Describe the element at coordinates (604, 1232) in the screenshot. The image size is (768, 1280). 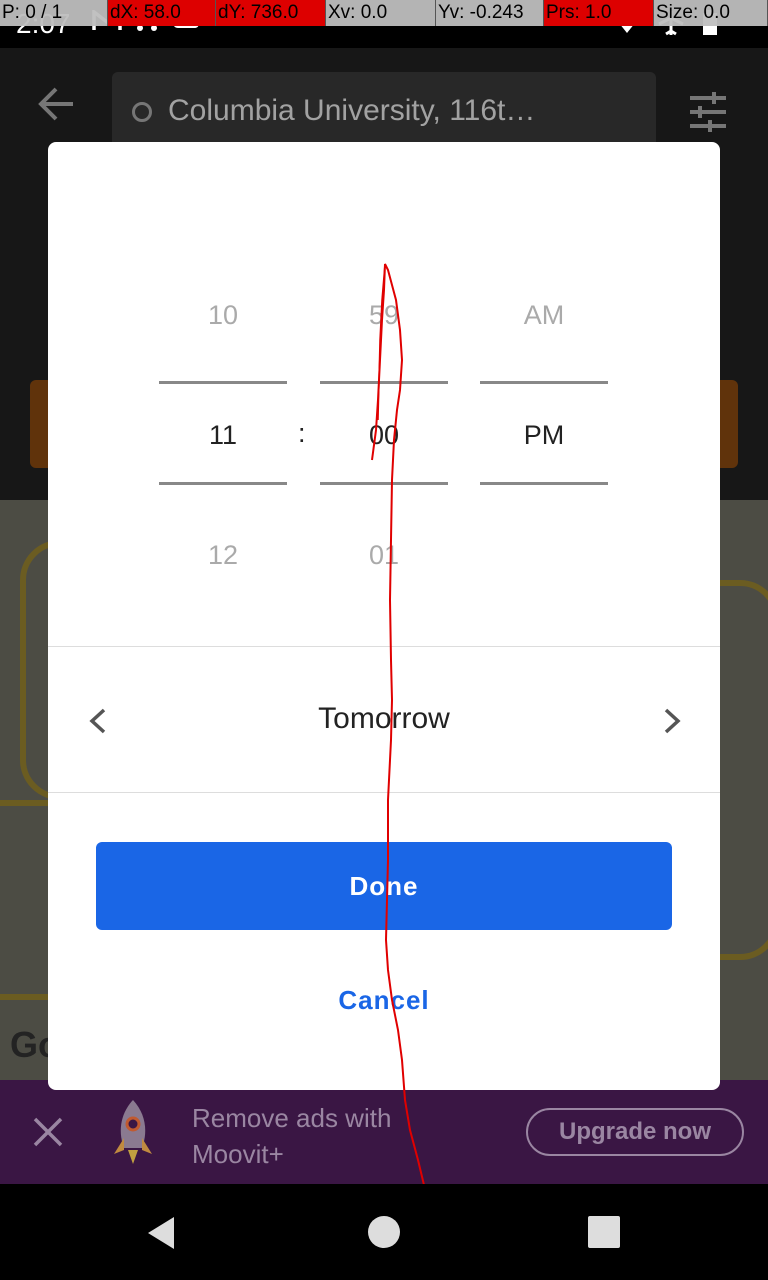
I see `nav-recents-icon` at that location.